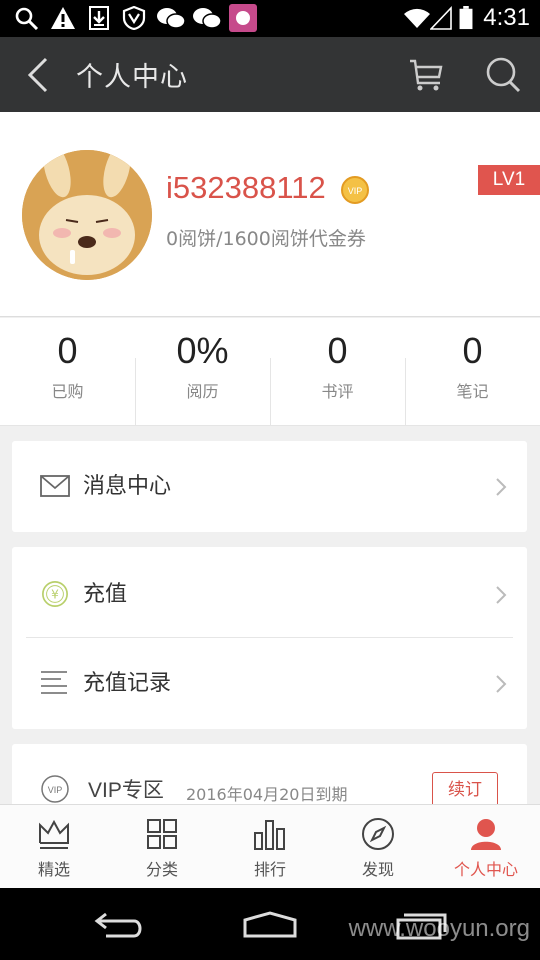 This screenshot has height=960, width=540. I want to click on messages-card: 消息中心, so click(269, 486).